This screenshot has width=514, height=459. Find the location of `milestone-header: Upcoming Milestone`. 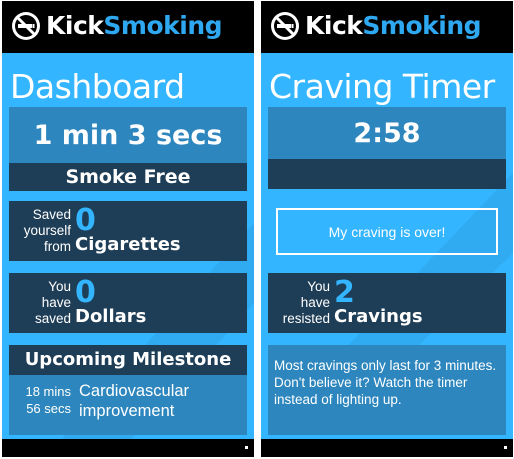

milestone-header: Upcoming Milestone is located at coordinates (128, 360).